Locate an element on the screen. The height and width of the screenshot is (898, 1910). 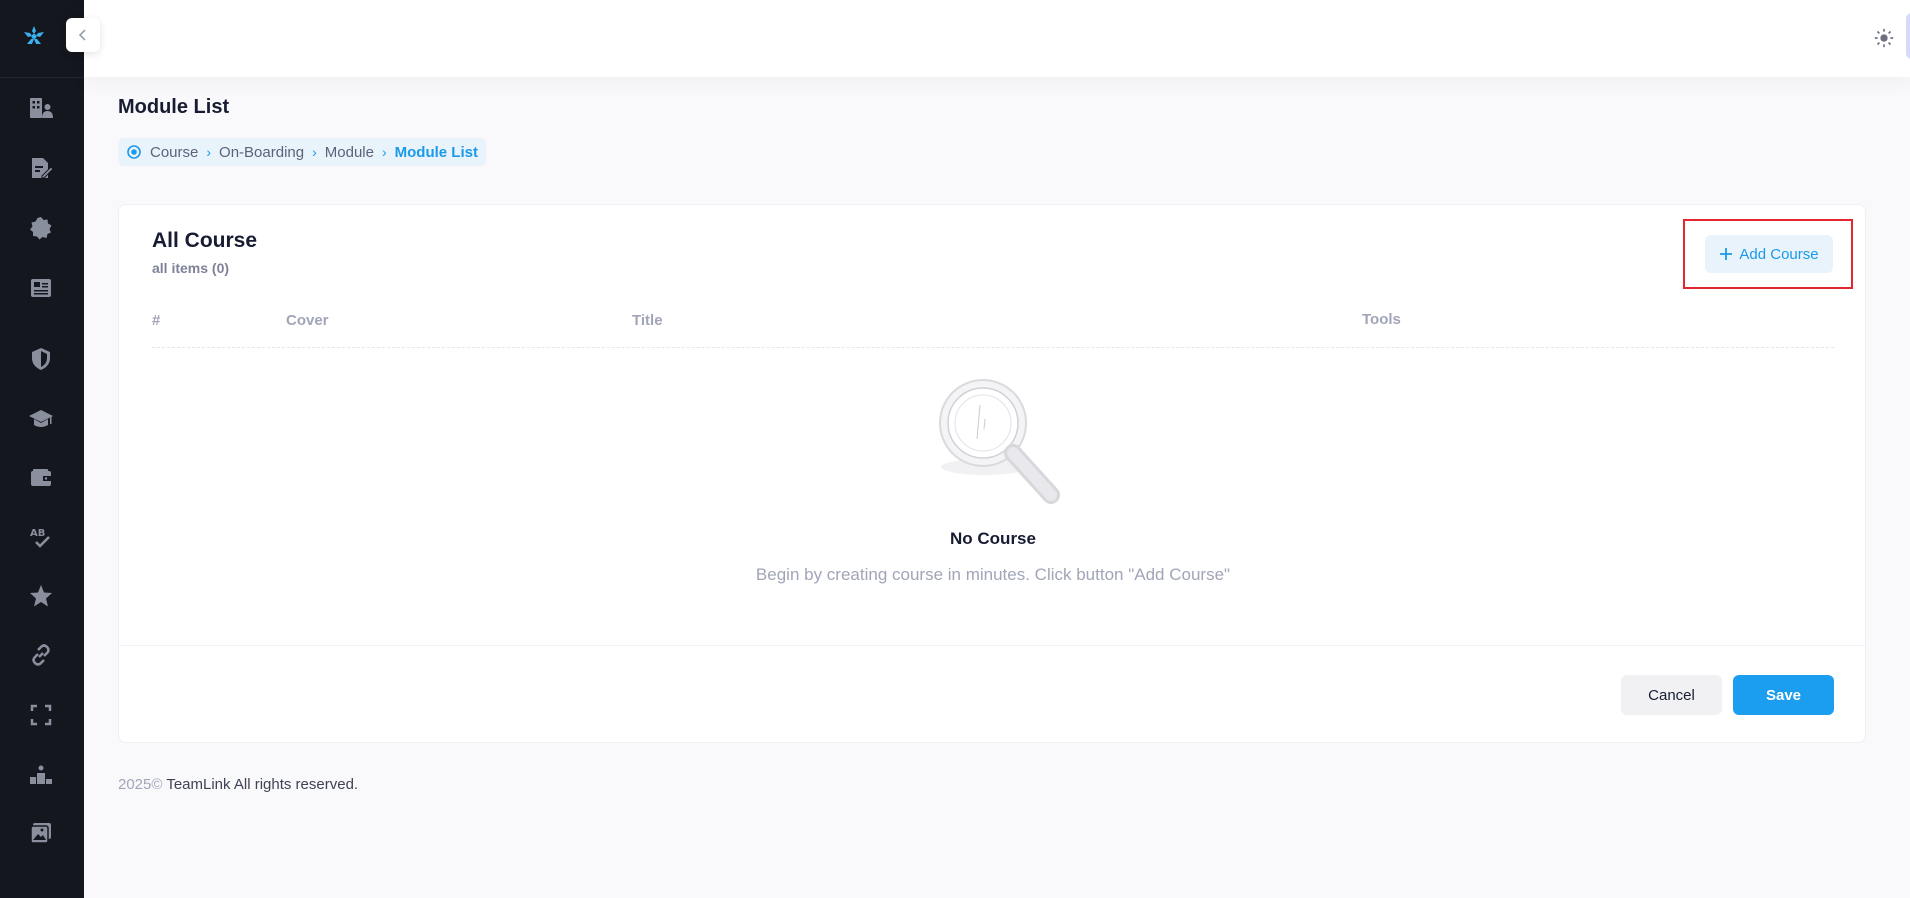
sidebar-item-gallery is located at coordinates (41, 833).